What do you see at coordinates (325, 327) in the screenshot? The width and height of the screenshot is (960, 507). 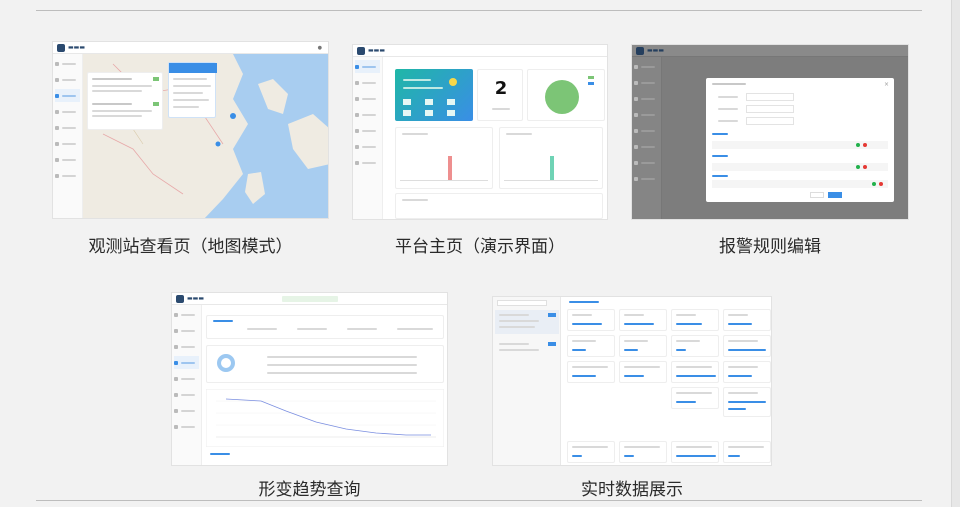 I see `station-info-card` at bounding box center [325, 327].